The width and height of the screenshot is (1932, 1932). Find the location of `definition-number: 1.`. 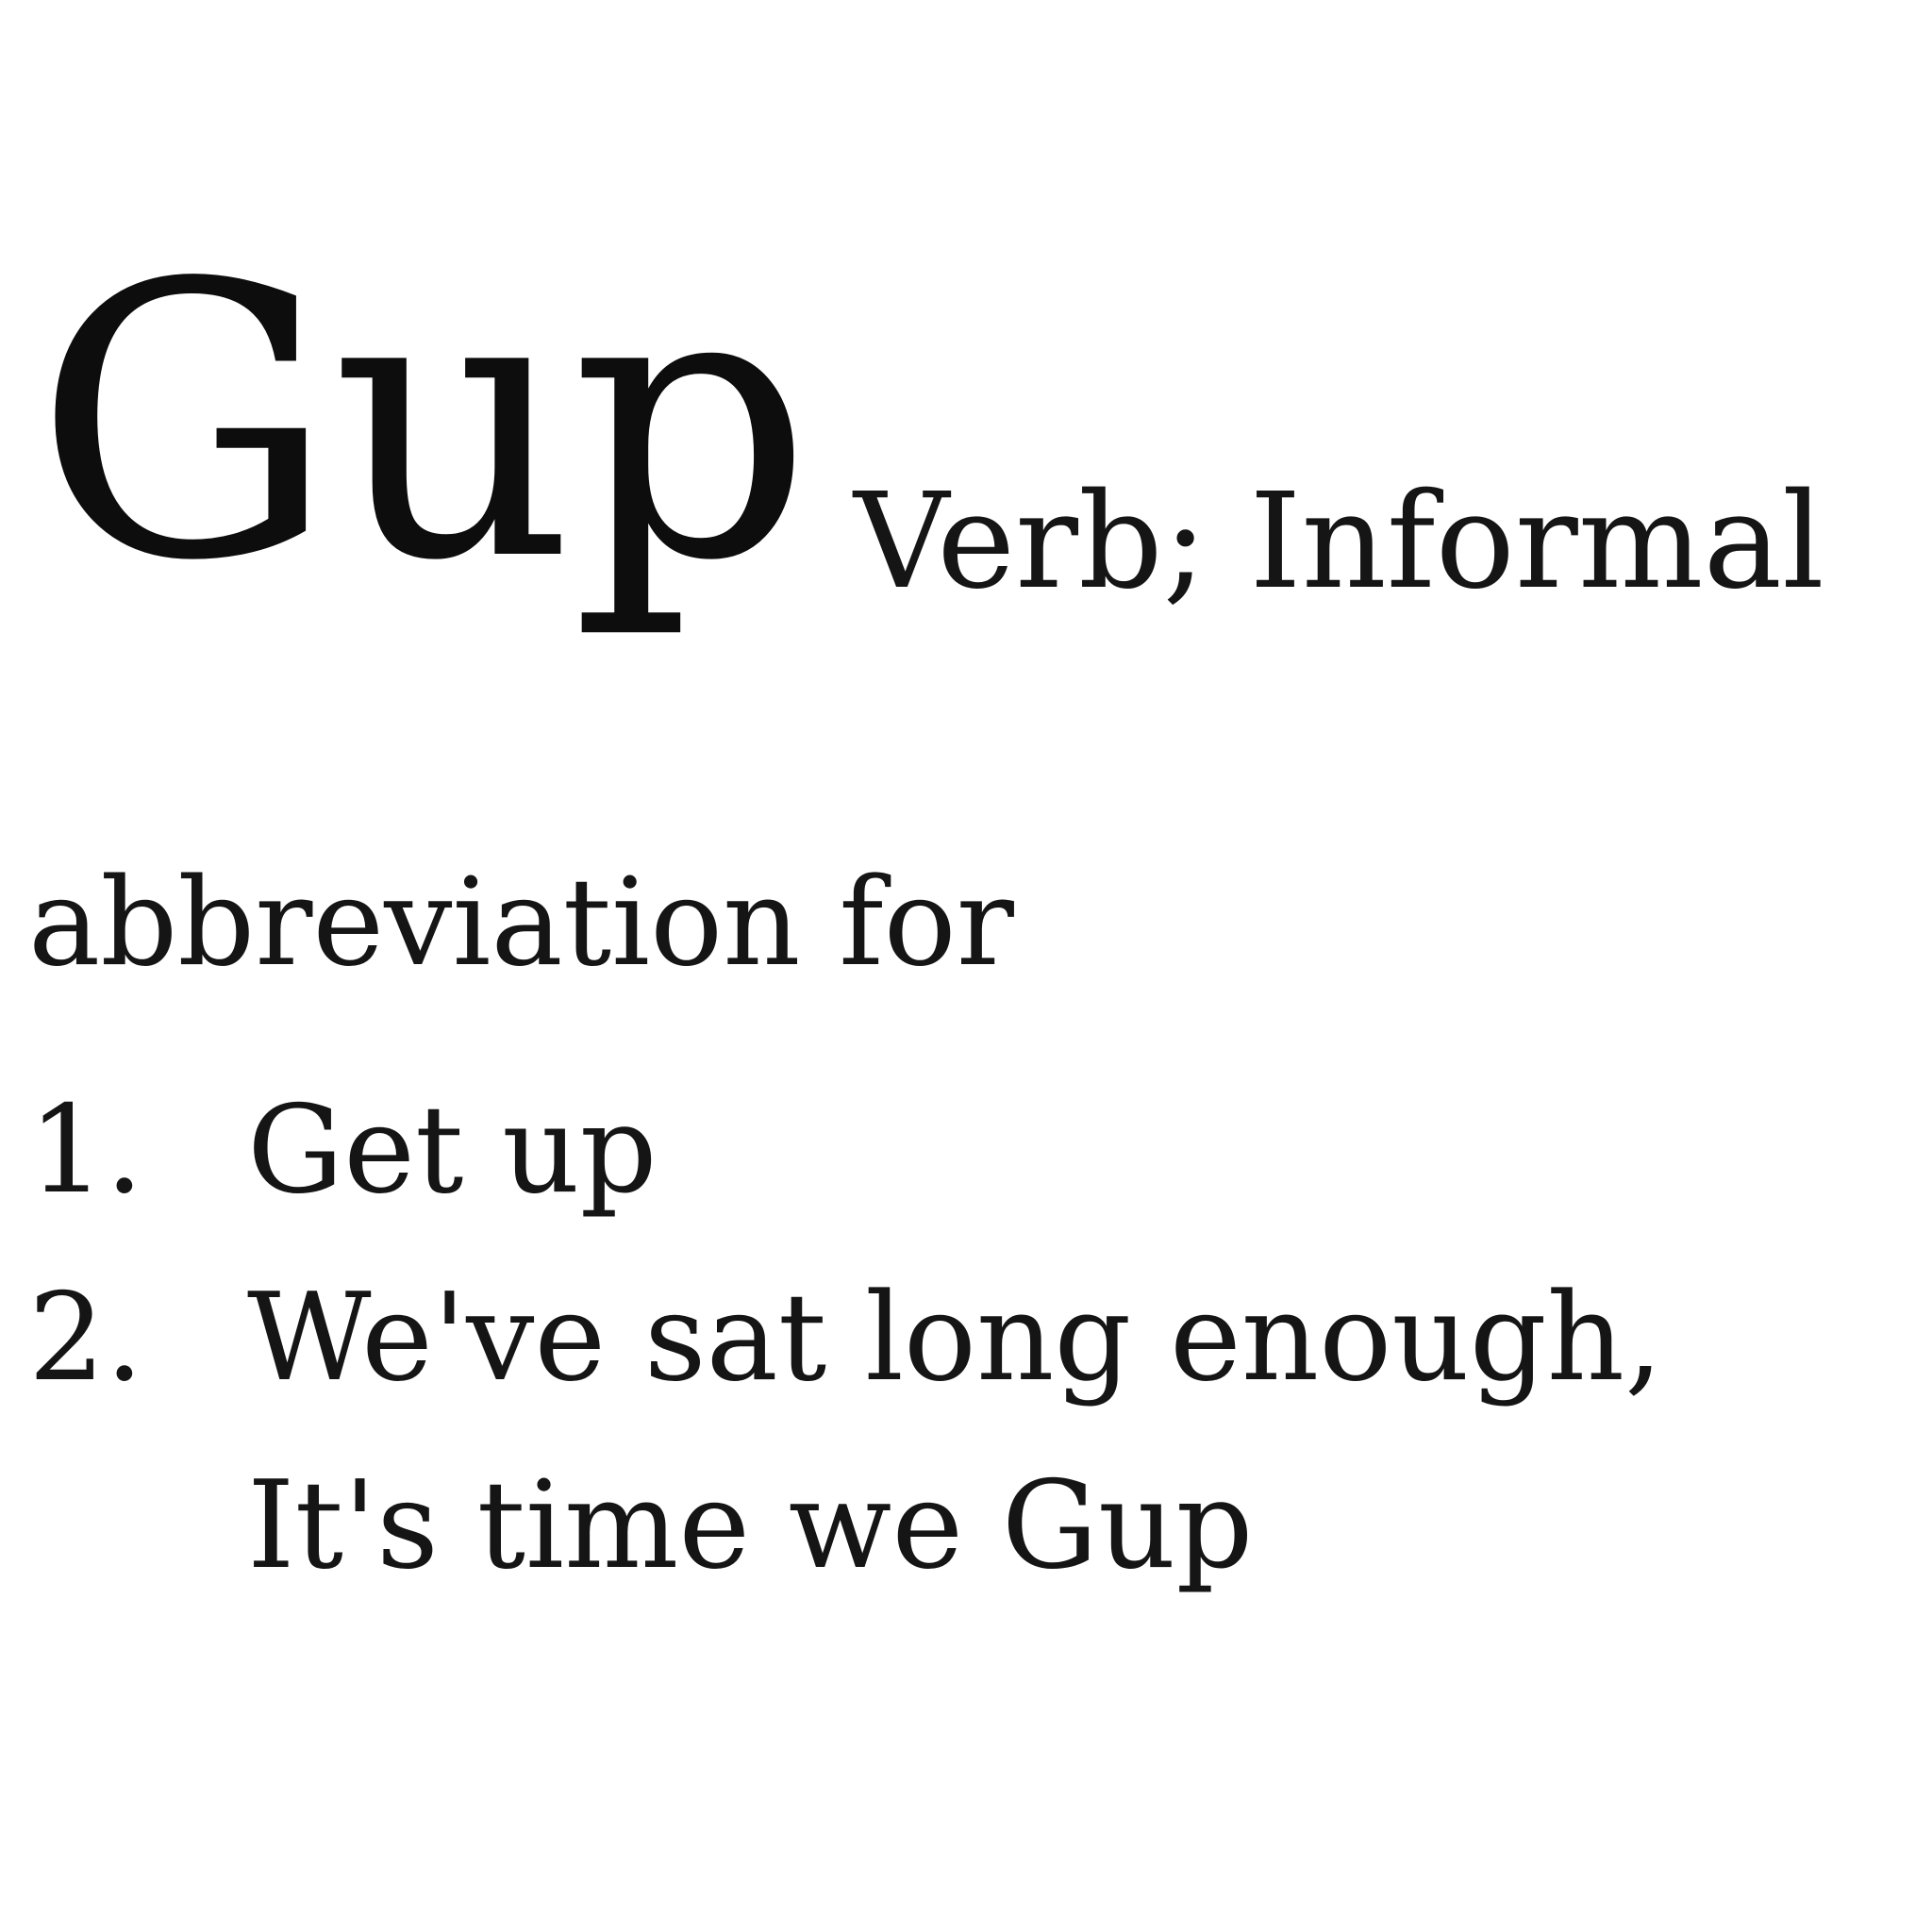

definition-number: 1. is located at coordinates (86, 1150).